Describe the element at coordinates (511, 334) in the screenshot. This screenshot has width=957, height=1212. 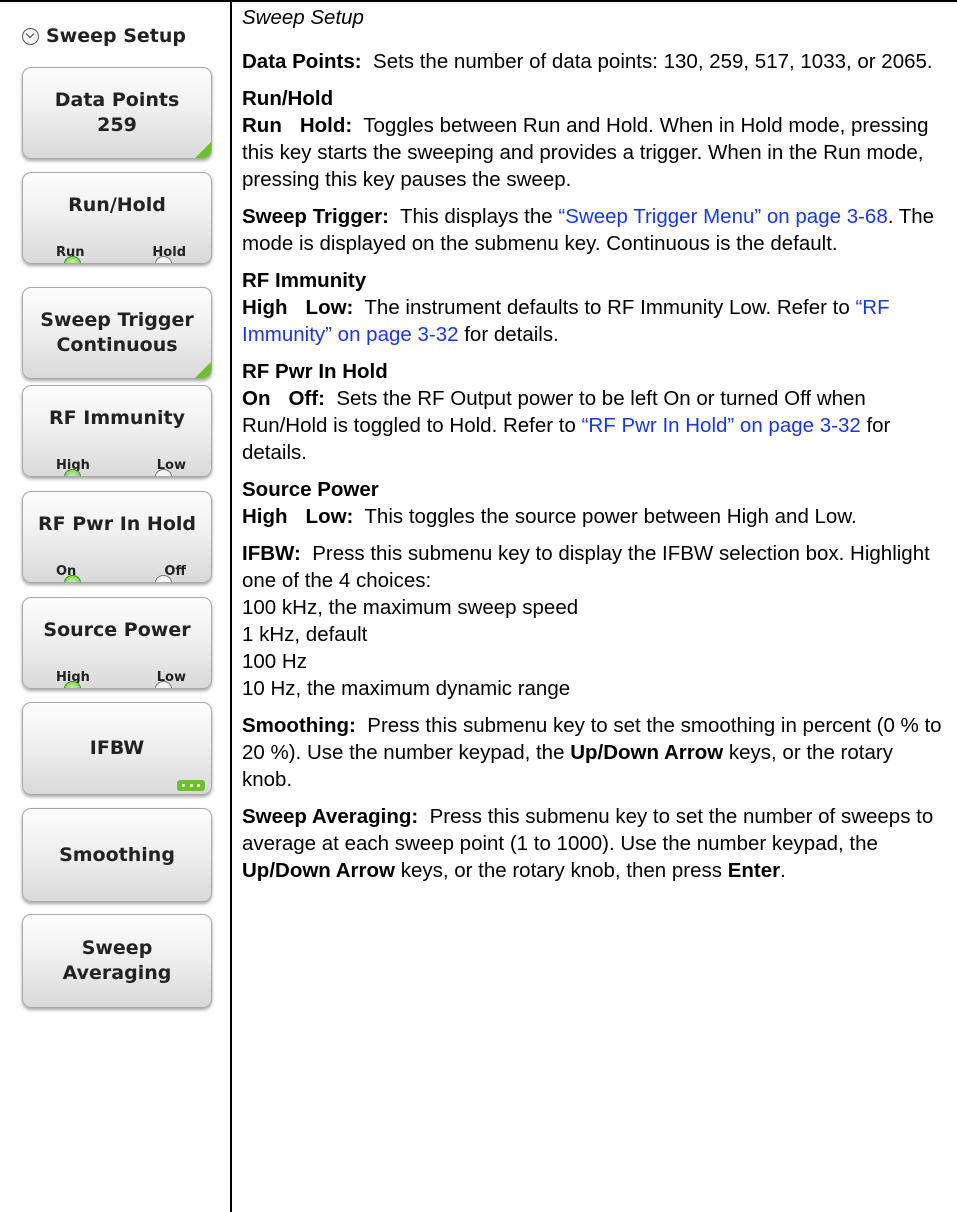
I see `text: for details.` at that location.